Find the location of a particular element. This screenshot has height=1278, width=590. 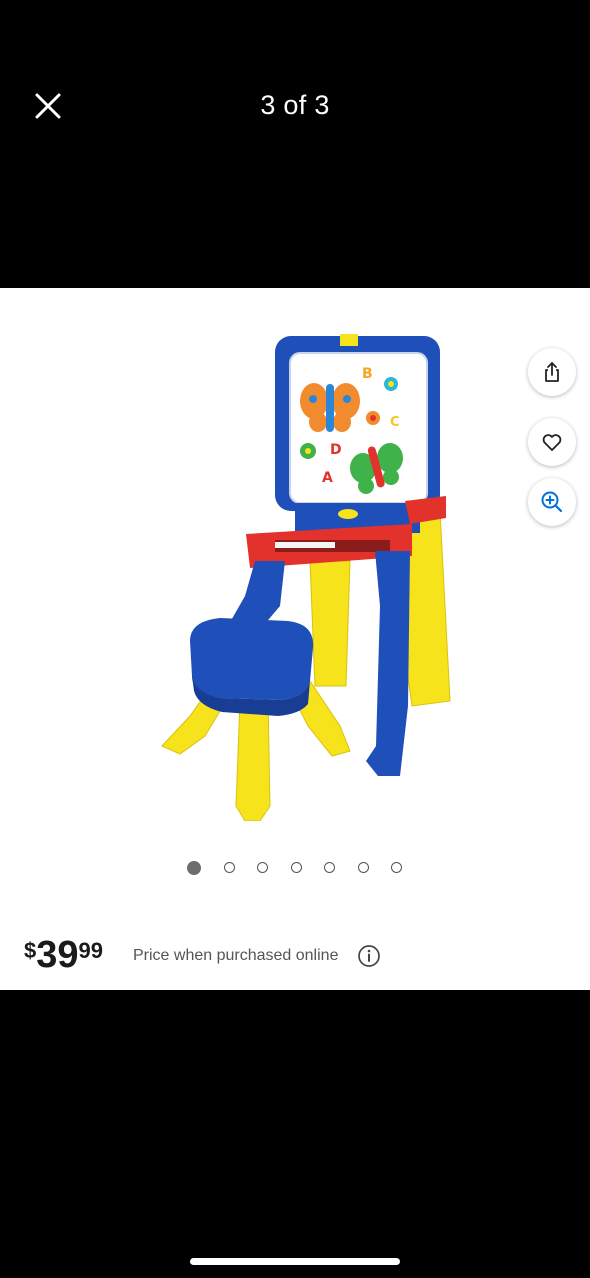

zoom-in-icon is located at coordinates (552, 502).